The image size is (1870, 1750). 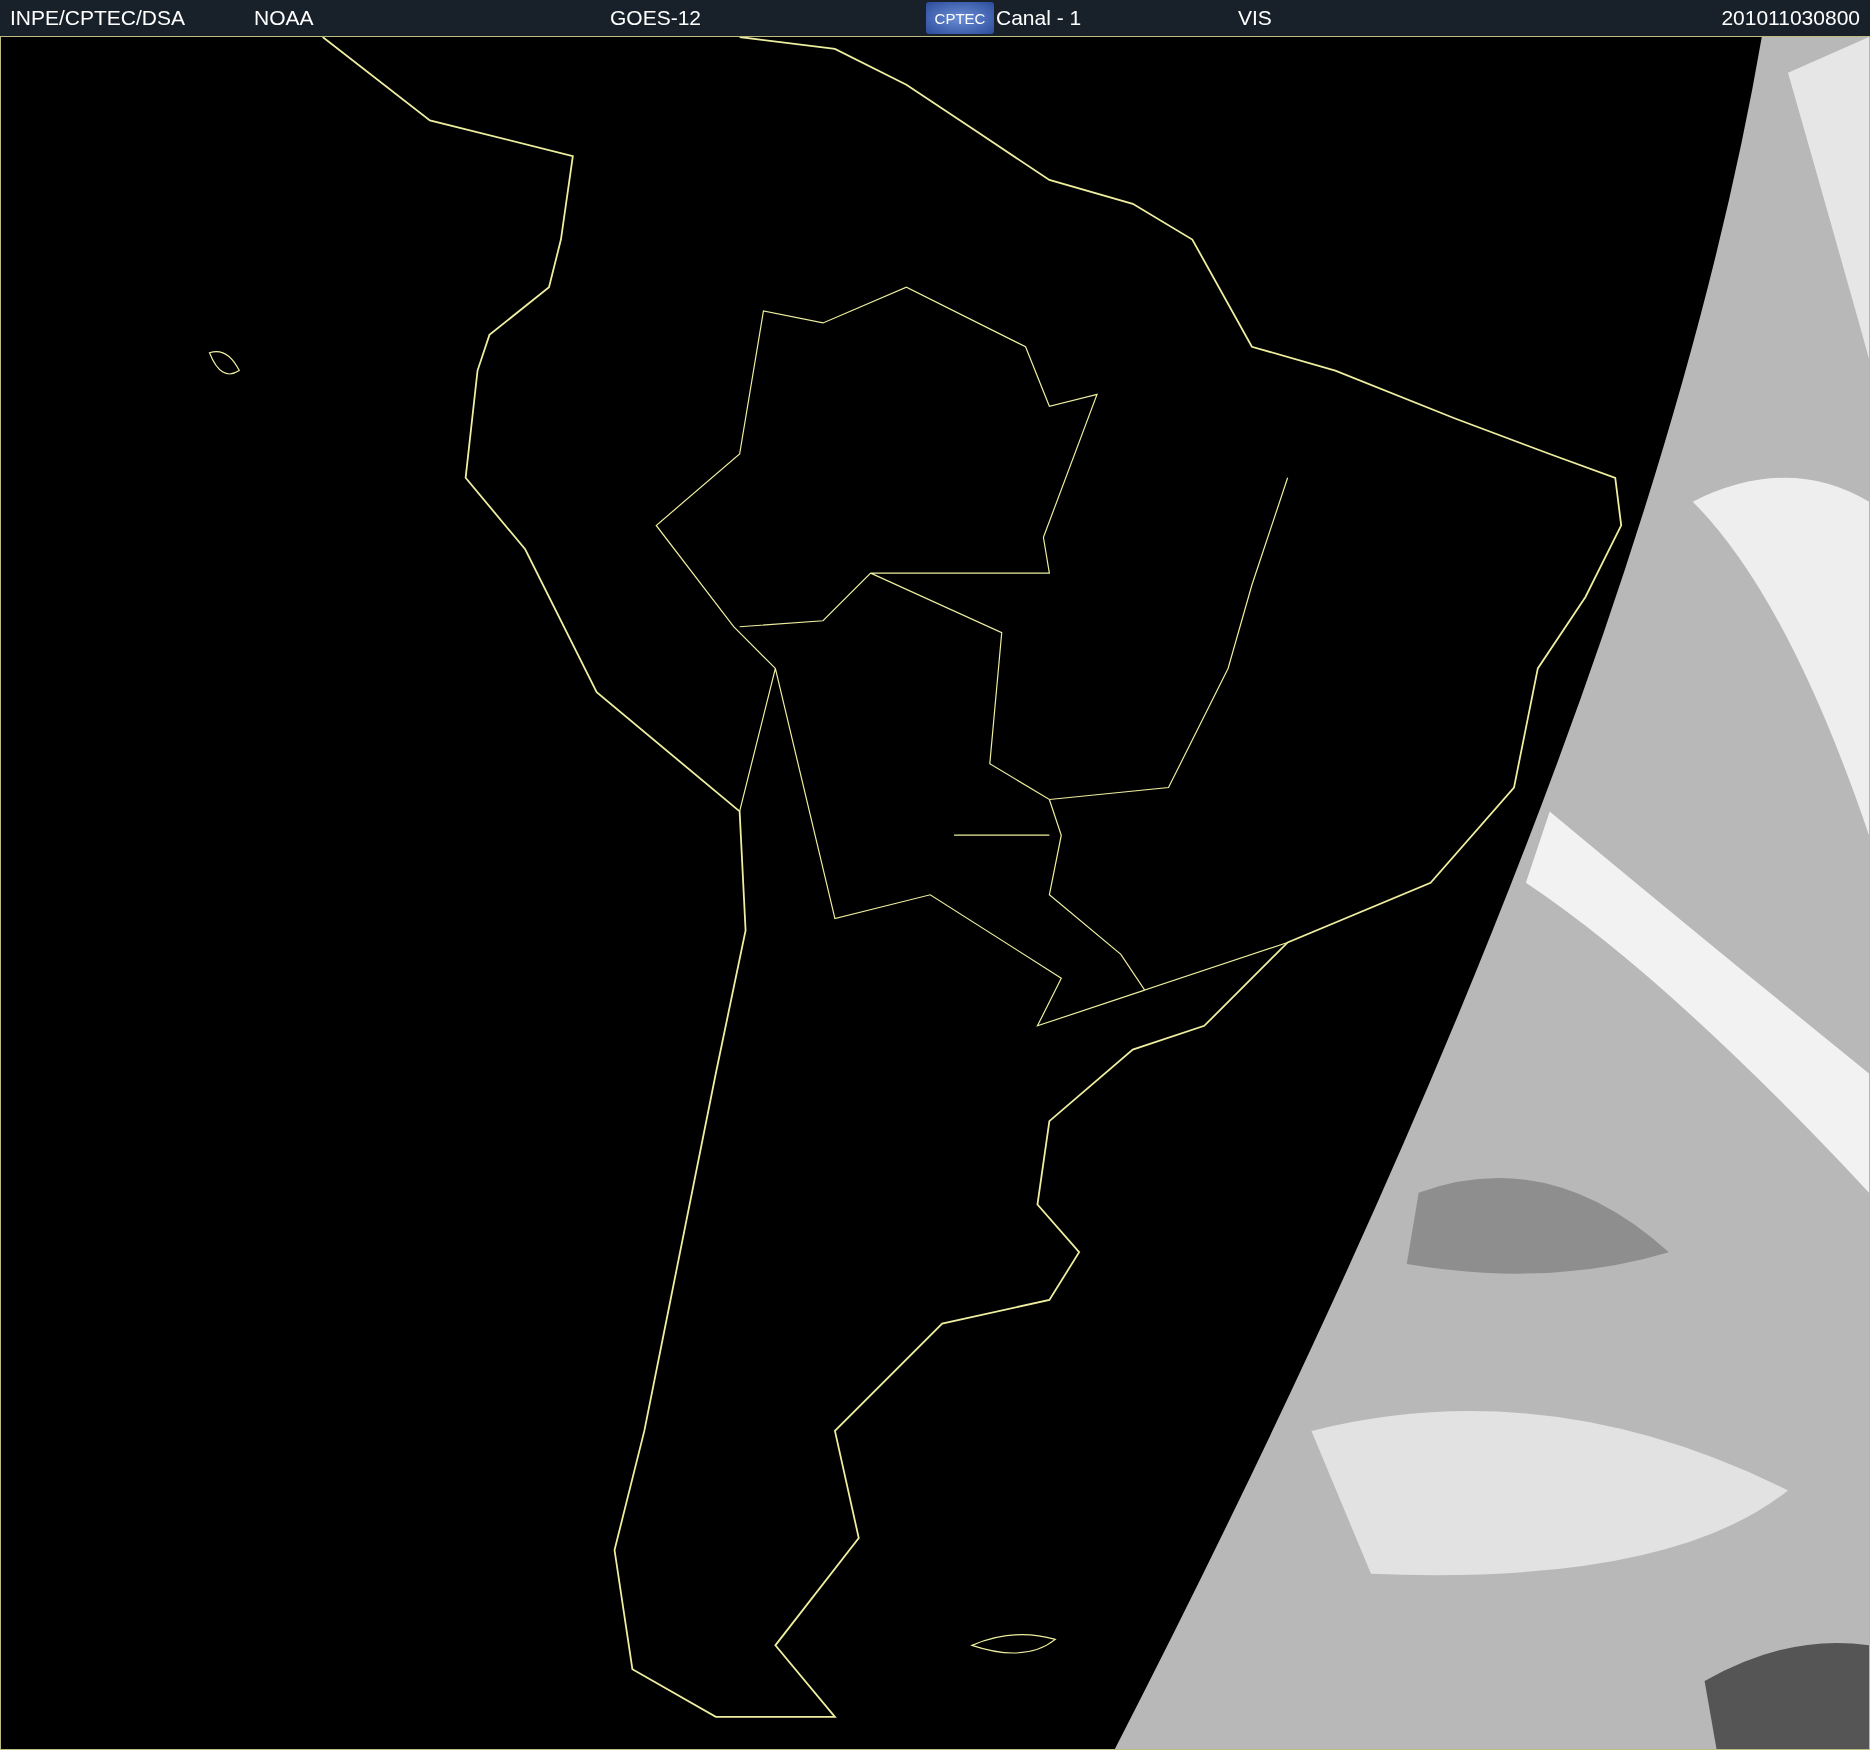 What do you see at coordinates (1790, 18) in the screenshot?
I see `timestamp: 201011030800` at bounding box center [1790, 18].